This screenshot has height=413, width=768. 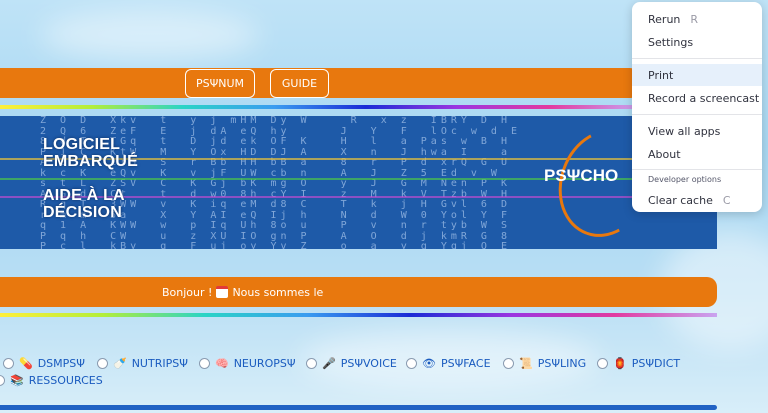 What do you see at coordinates (664, 154) in the screenshot?
I see `menu-label: About` at bounding box center [664, 154].